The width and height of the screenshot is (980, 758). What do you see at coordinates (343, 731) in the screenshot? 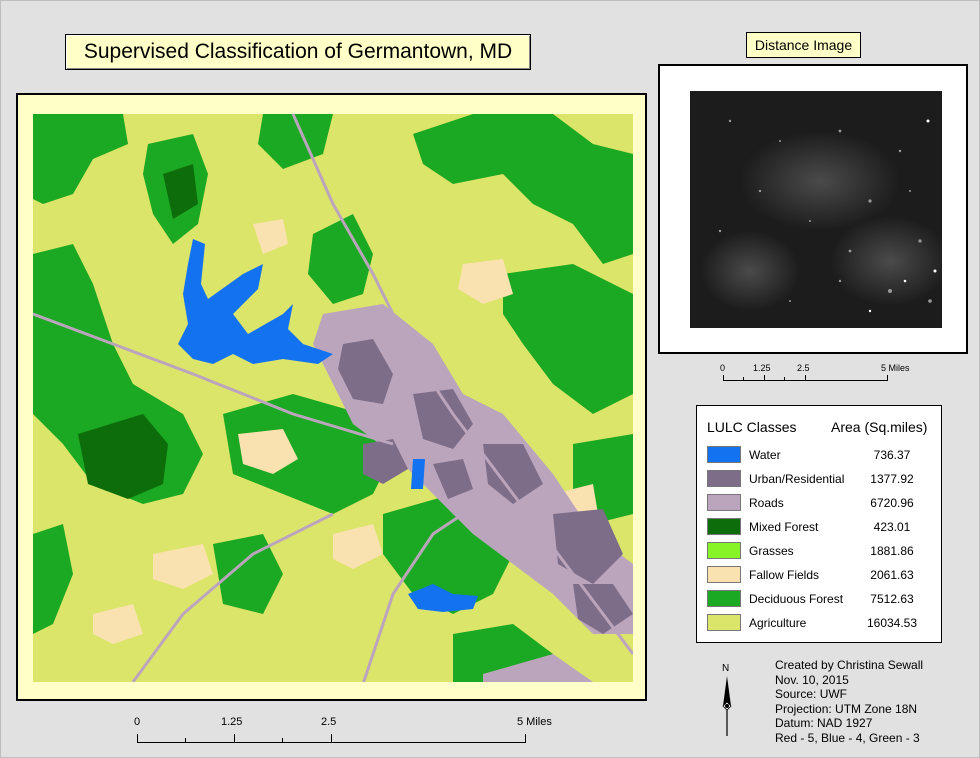
I see `main-scale-bar: 0 1.25 2.5 5 Miles` at bounding box center [343, 731].